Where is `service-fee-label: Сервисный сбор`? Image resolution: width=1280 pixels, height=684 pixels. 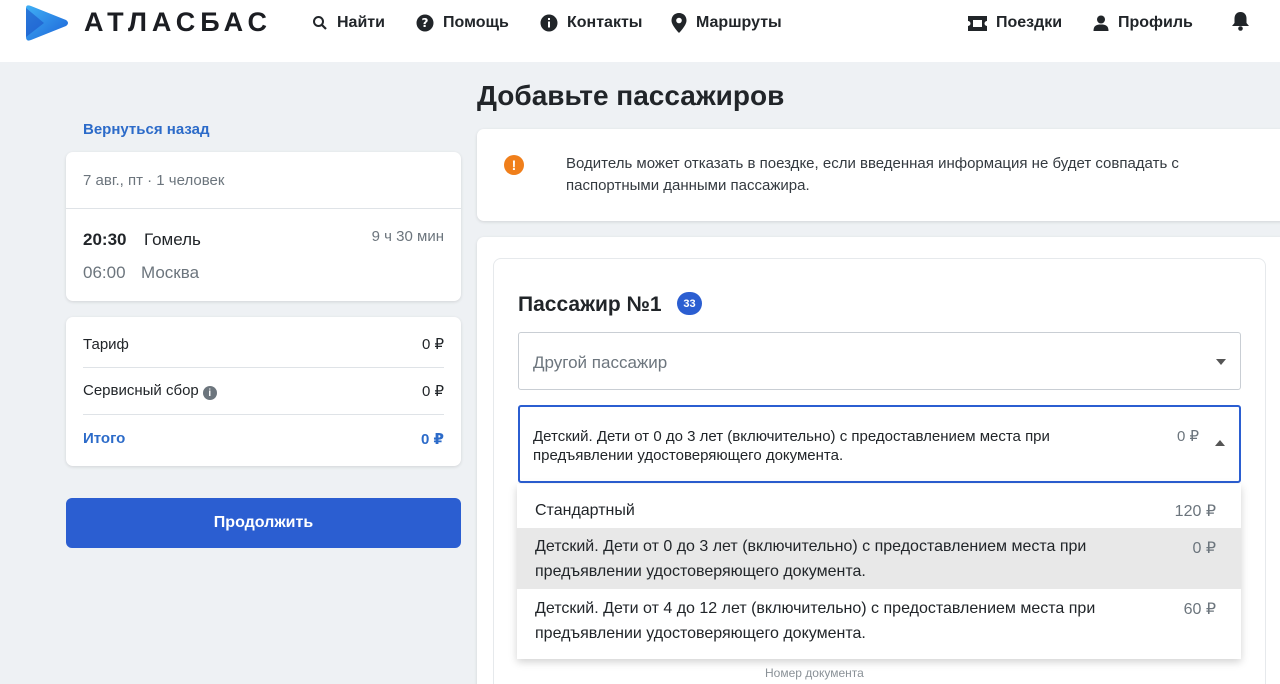 service-fee-label: Сервисный сбор is located at coordinates (141, 390).